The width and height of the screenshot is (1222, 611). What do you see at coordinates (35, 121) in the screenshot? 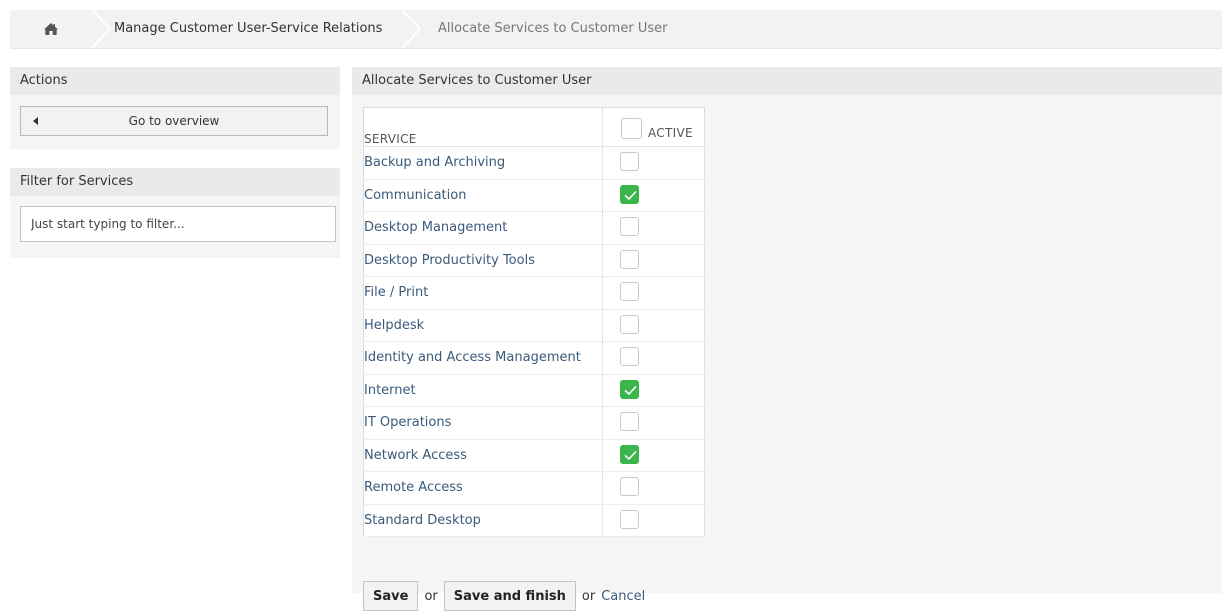
I see `caret-left-icon` at bounding box center [35, 121].